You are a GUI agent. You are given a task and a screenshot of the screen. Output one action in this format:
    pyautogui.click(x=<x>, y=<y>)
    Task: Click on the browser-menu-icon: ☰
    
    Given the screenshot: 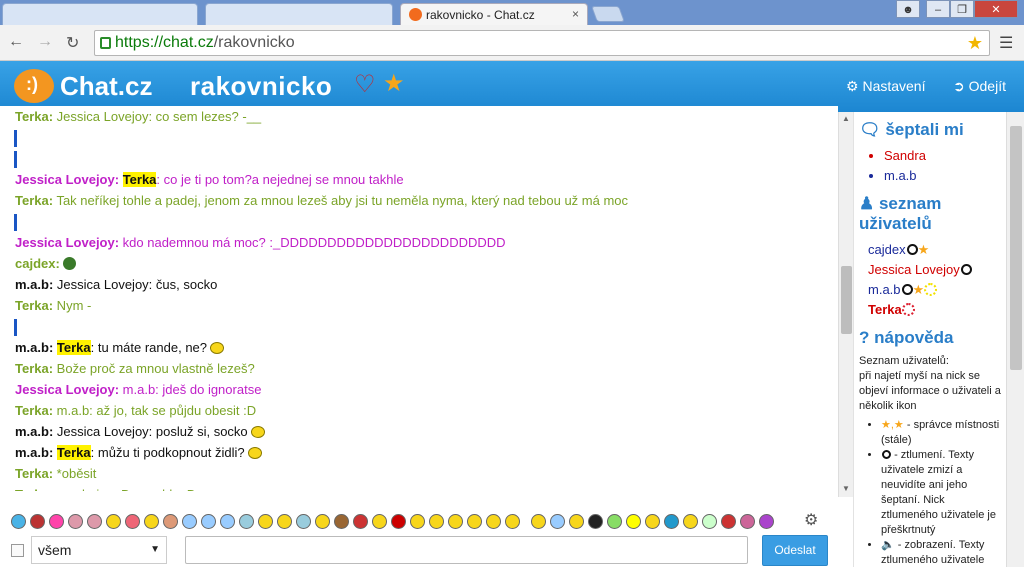 What is the action you would take?
    pyautogui.click(x=1006, y=43)
    